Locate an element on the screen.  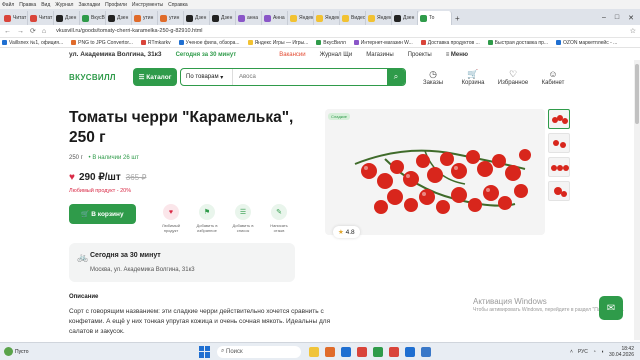
browser-tab: Видео is located at coordinates (353, 18).